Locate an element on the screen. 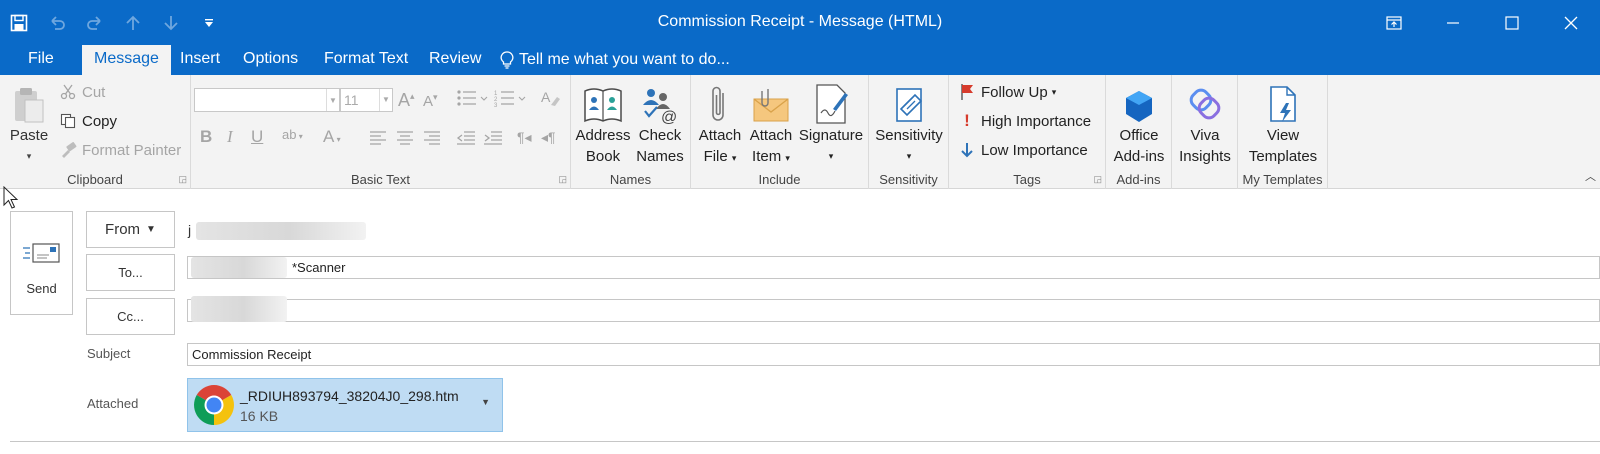 This screenshot has width=1600, height=454. tab-file: File is located at coordinates (41, 60).